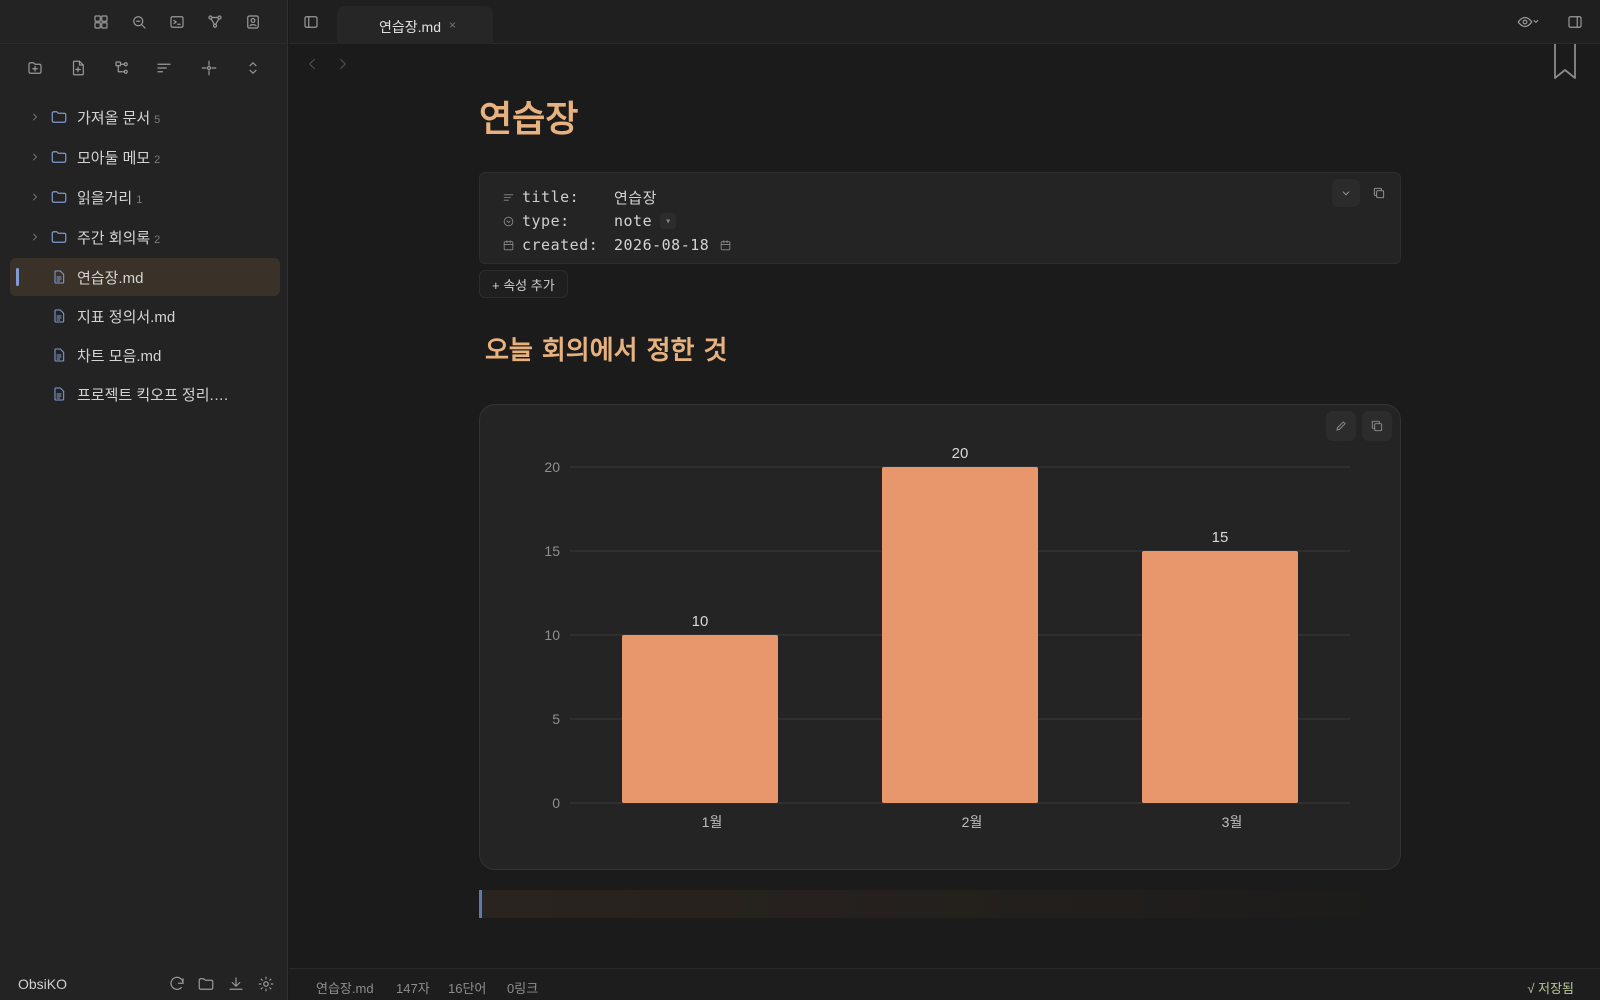 The image size is (1600, 1000). What do you see at coordinates (345, 987) in the screenshot?
I see `status-file: 연습장.md` at bounding box center [345, 987].